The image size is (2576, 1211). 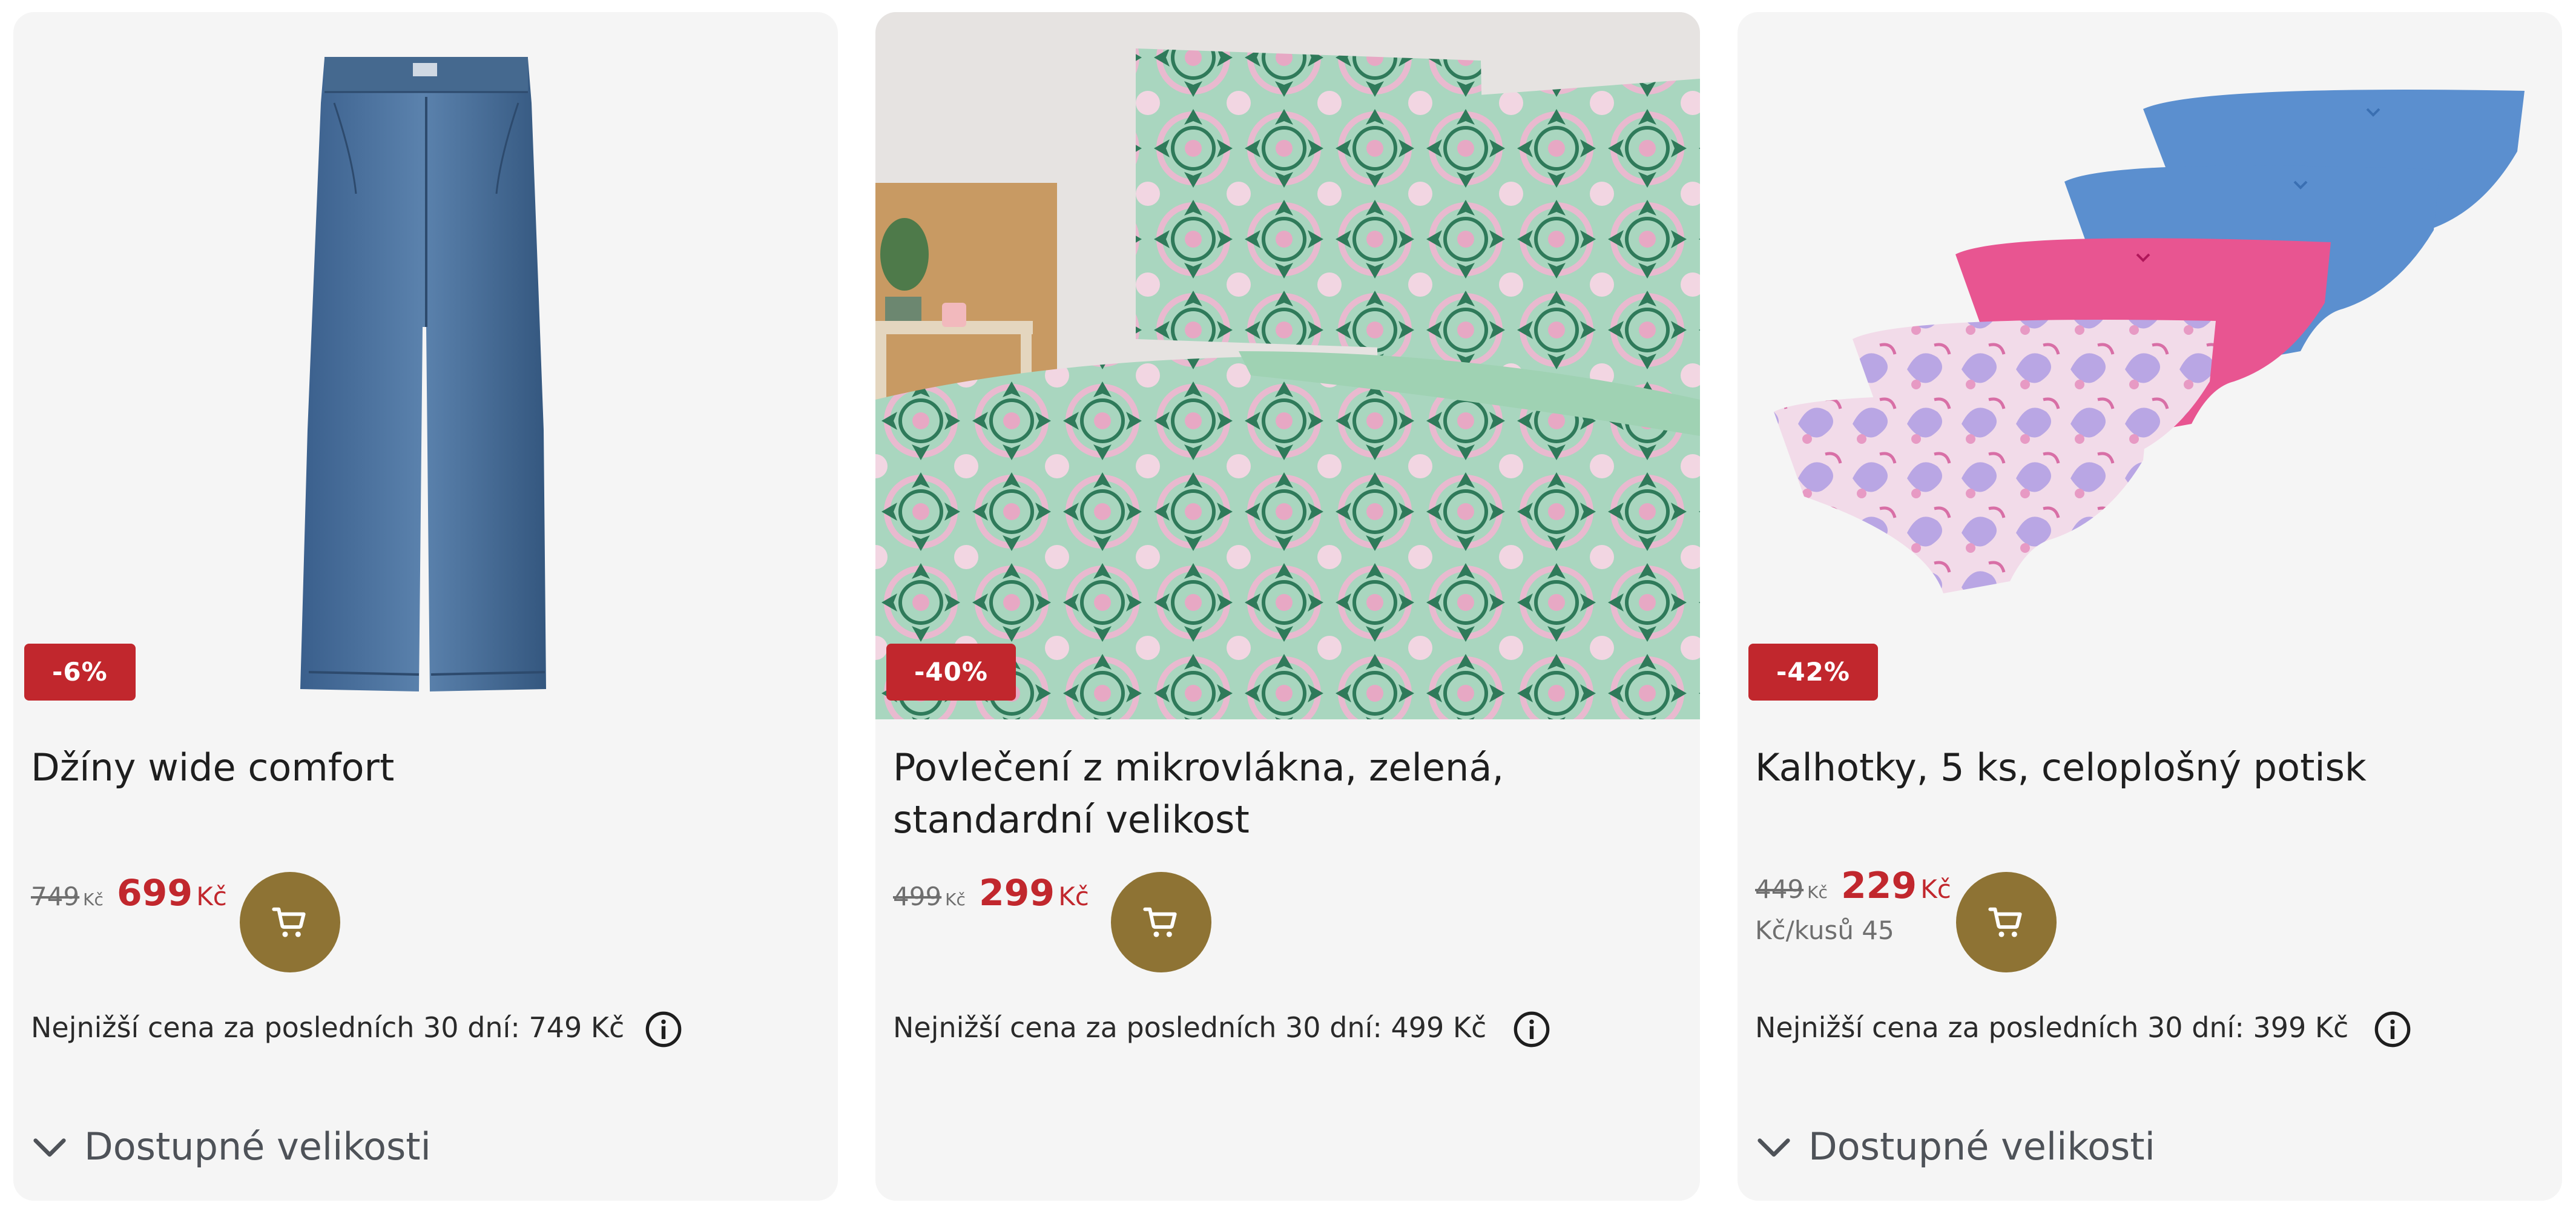 What do you see at coordinates (1286, 923) in the screenshot?
I see `price-row: 499 Kč 299 Kč` at bounding box center [1286, 923].